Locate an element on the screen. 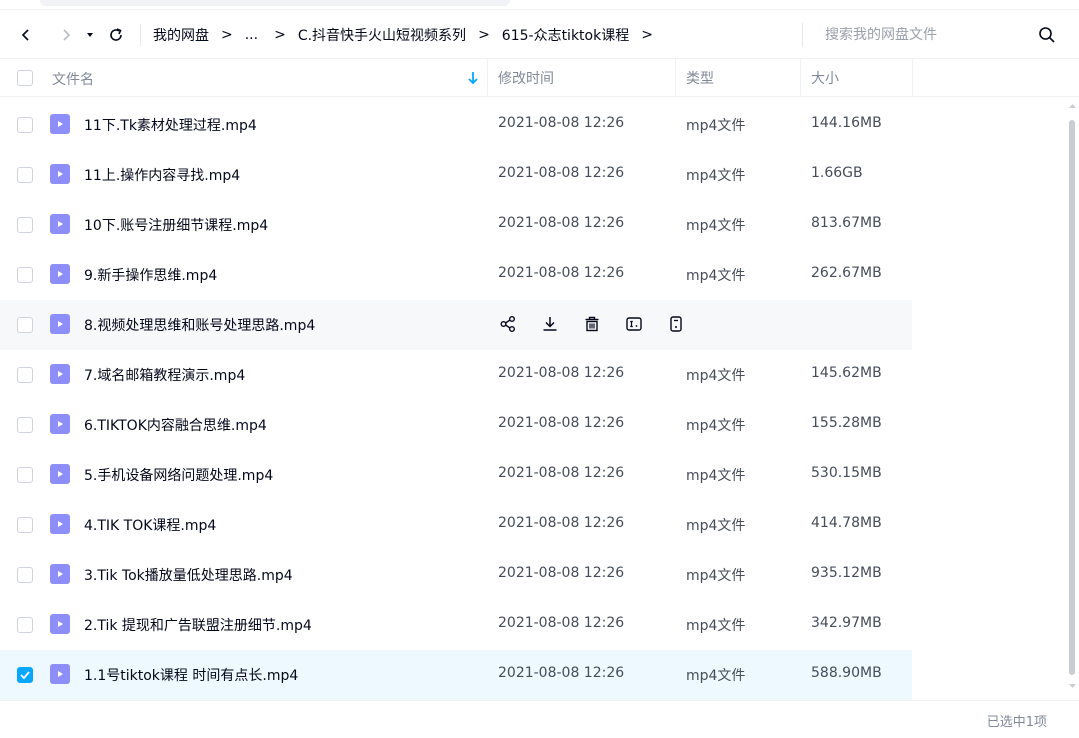  file-name: 6.TIKTOK内容融合思维.mp4 is located at coordinates (175, 425).